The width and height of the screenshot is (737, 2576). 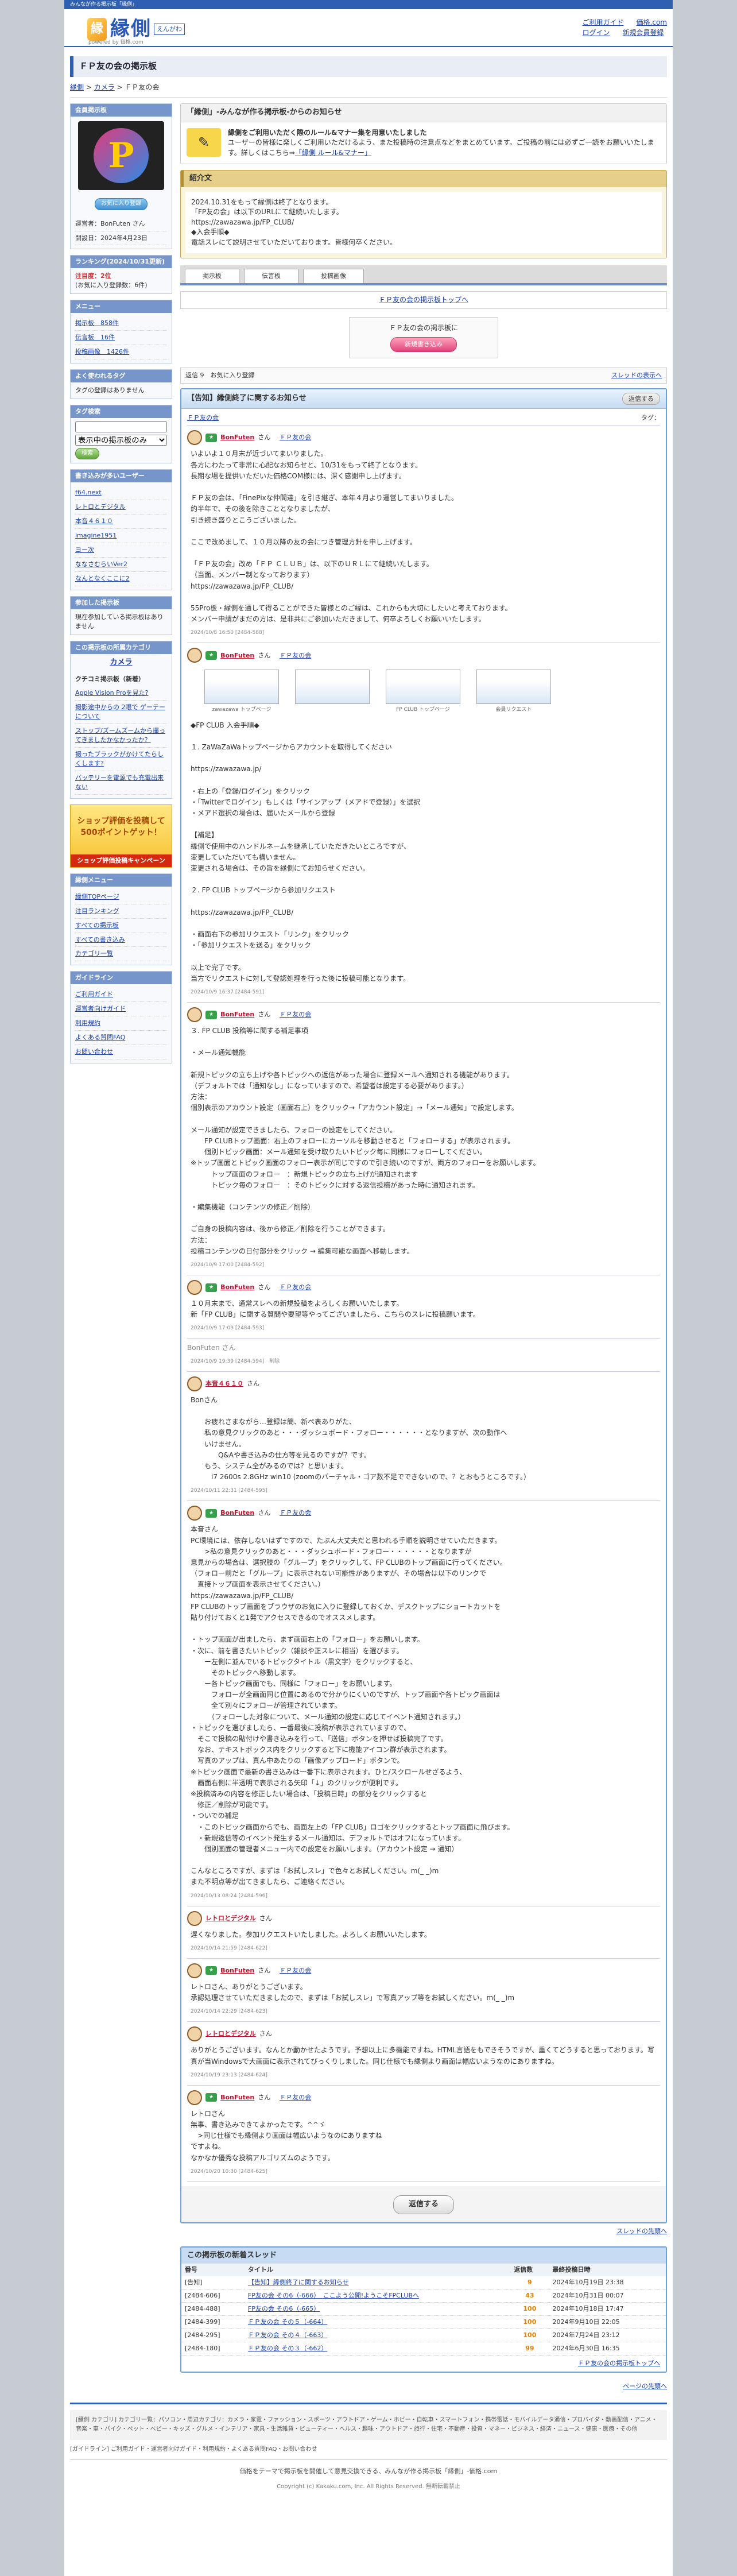 What do you see at coordinates (94, 994) in the screenshot?
I see `guide-item: ご利用ガイド` at bounding box center [94, 994].